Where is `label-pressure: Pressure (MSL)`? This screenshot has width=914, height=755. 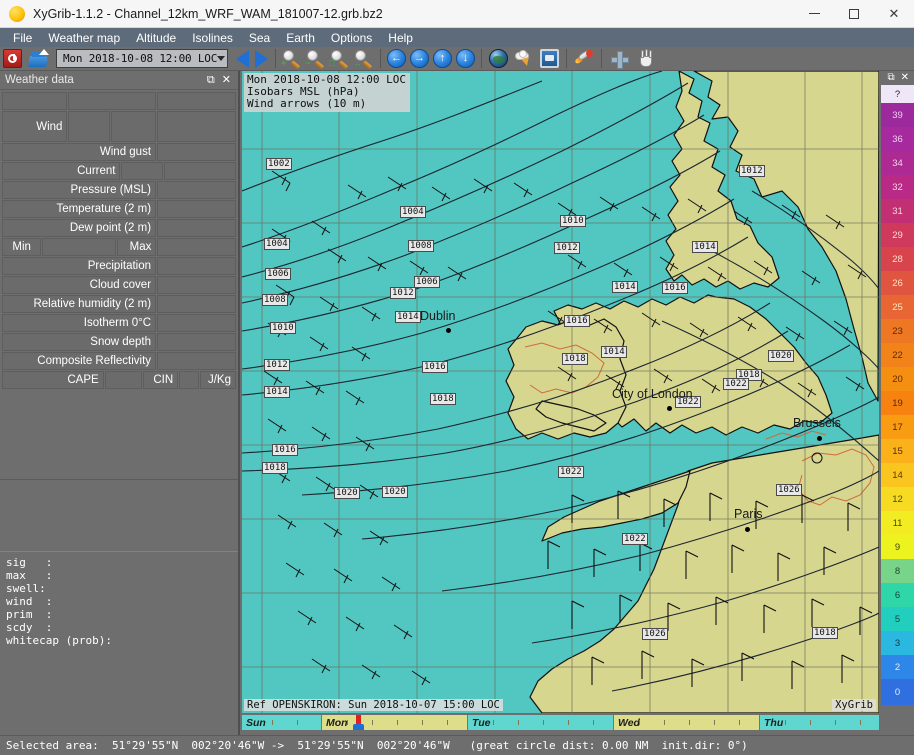
label-pressure: Pressure (MSL) is located at coordinates (79, 190).